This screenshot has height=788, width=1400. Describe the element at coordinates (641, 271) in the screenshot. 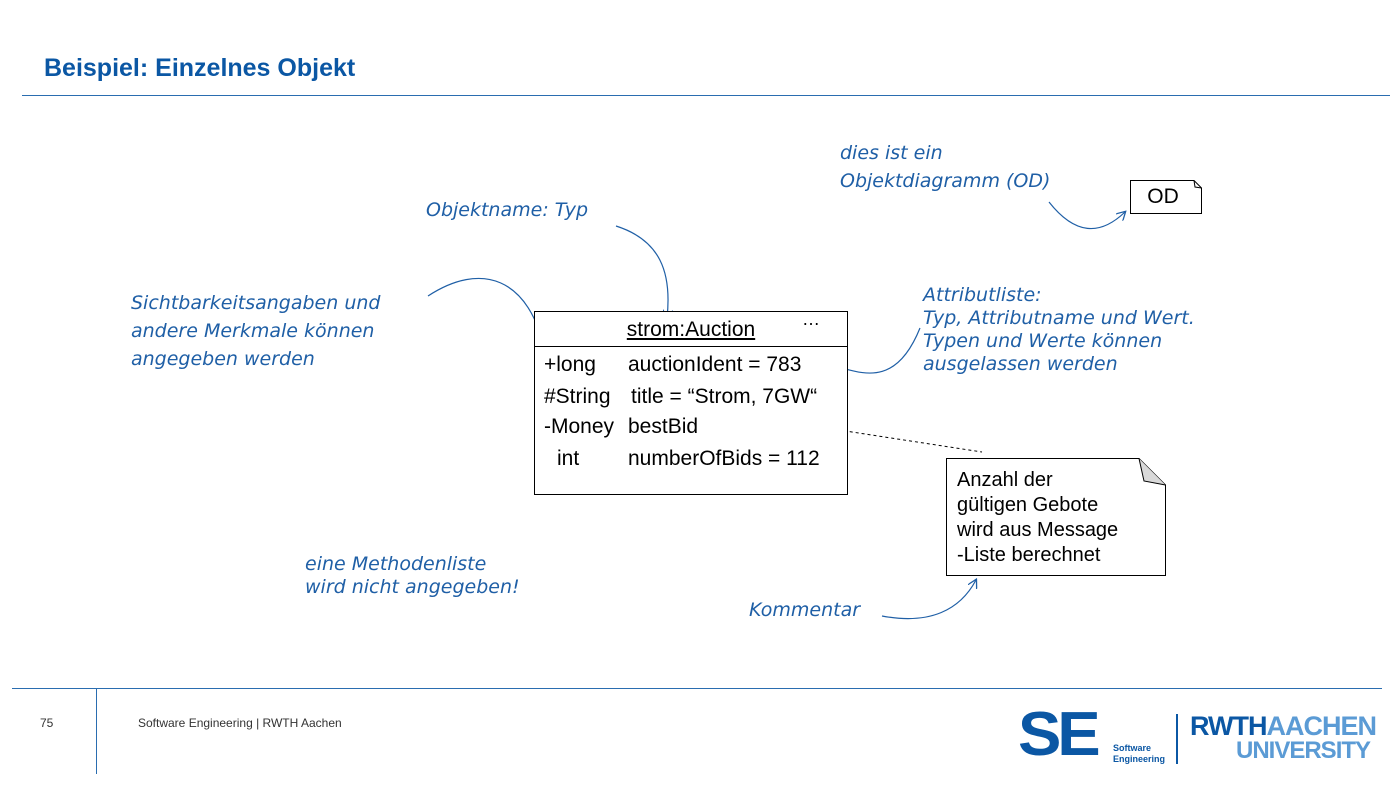

I see `arrow-objektname` at that location.